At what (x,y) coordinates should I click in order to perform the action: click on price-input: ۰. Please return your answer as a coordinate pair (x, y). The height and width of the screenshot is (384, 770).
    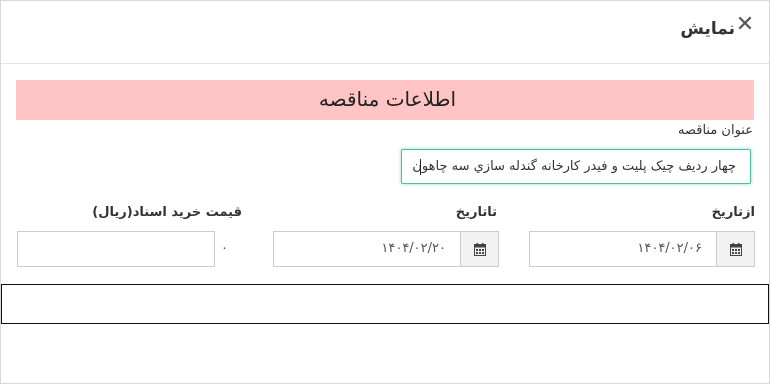
    Looking at the image, I should click on (122, 249).